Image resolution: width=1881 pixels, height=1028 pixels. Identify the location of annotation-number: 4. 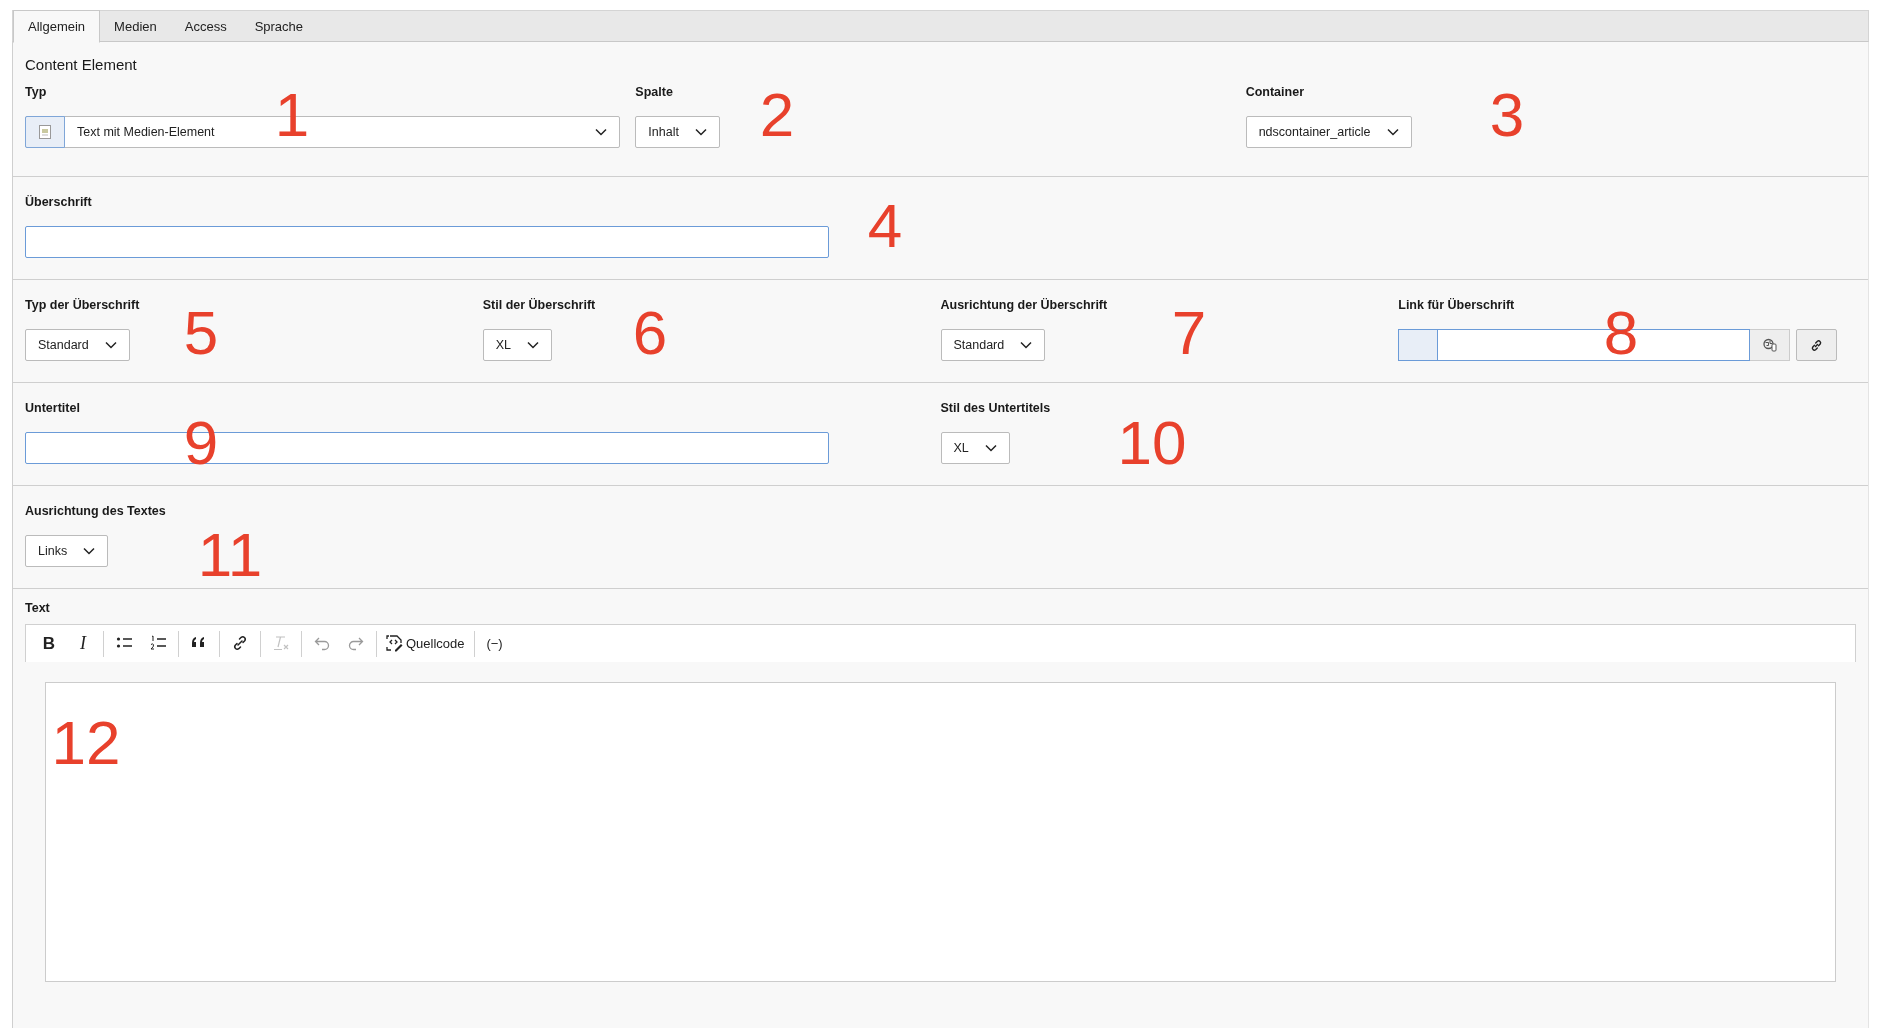
(885, 226).